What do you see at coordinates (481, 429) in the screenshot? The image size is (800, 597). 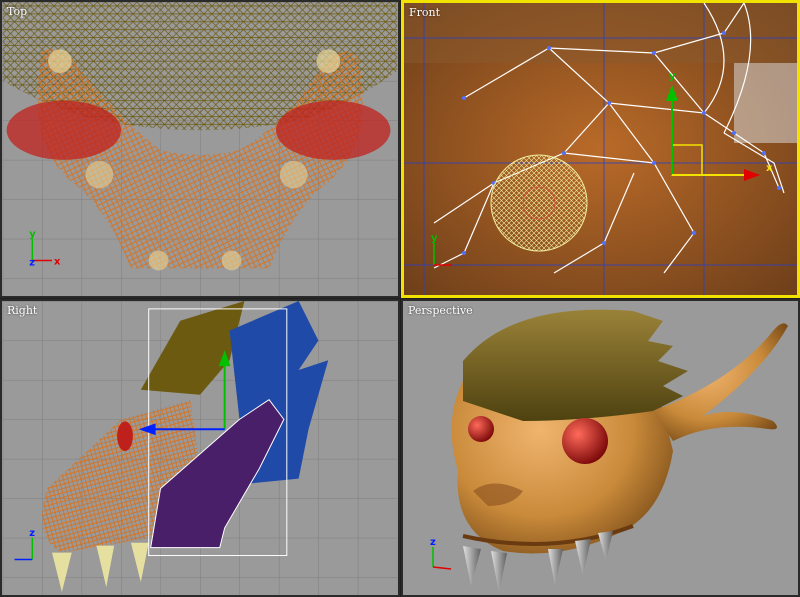 I see `left-eye-render` at bounding box center [481, 429].